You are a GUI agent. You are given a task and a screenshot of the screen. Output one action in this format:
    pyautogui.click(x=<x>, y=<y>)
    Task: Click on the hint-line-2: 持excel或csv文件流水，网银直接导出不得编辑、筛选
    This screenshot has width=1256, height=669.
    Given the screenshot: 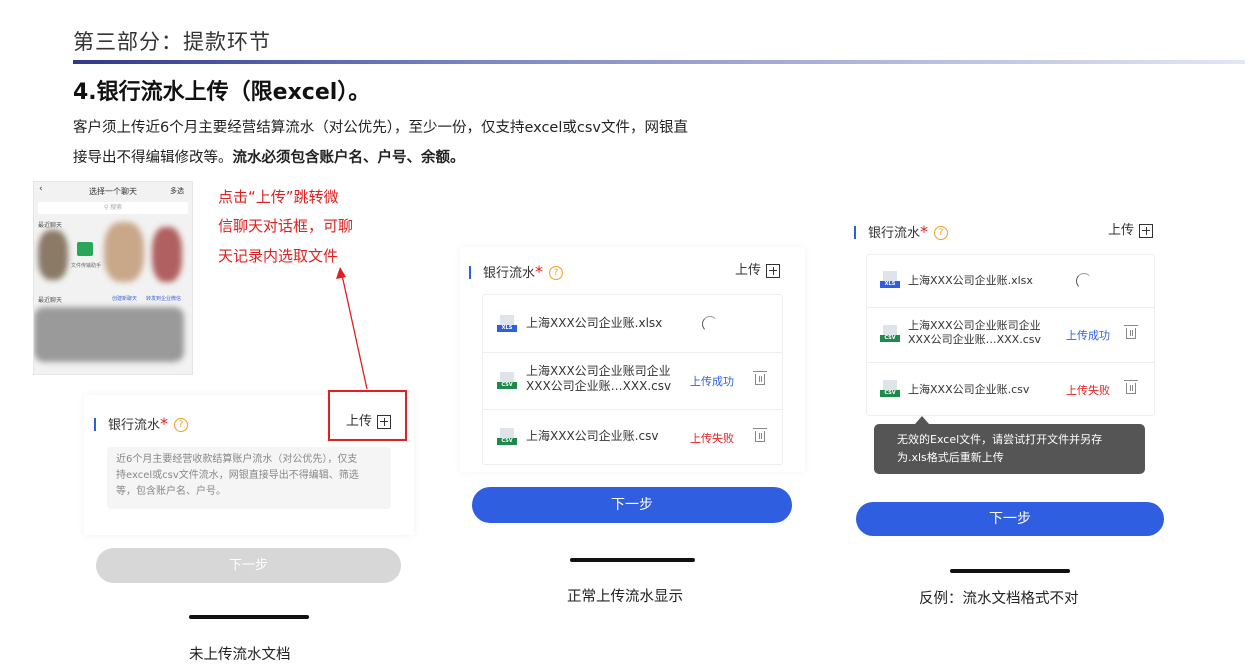 What is the action you would take?
    pyautogui.click(x=237, y=475)
    